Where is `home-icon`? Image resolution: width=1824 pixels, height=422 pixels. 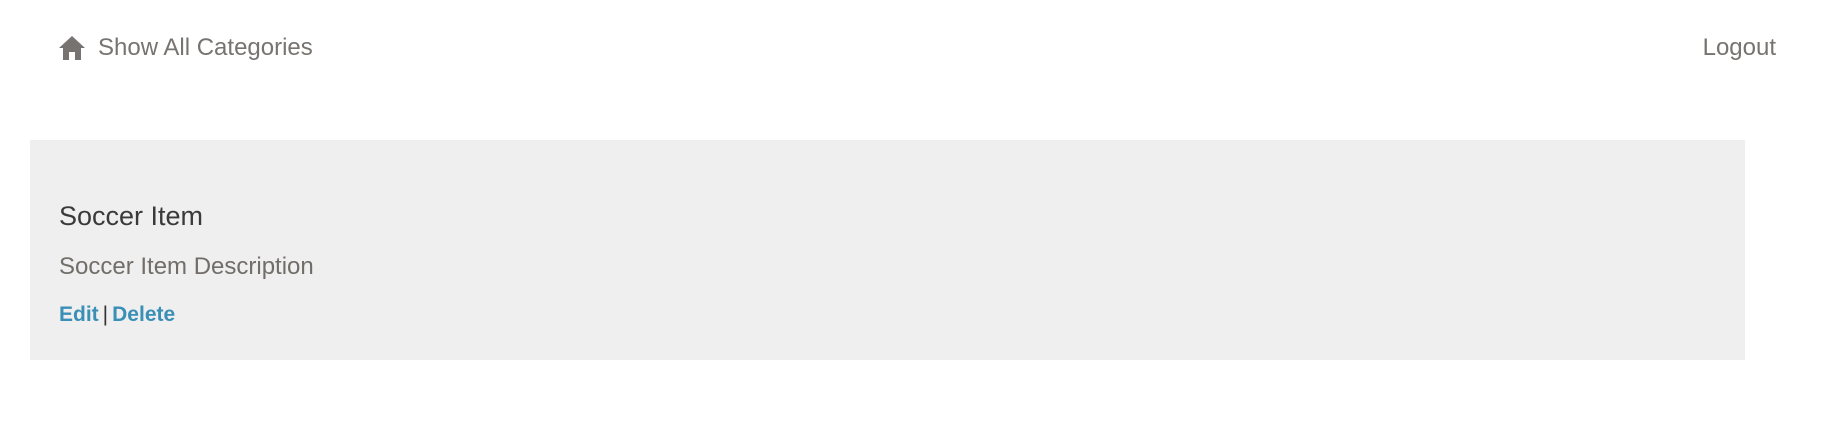
home-icon is located at coordinates (72, 48).